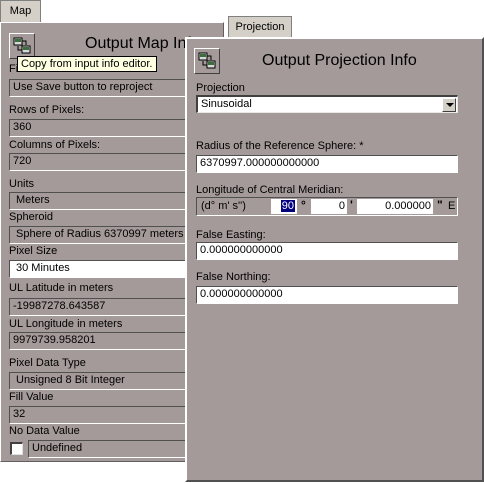 This screenshot has width=484, height=483. What do you see at coordinates (33, 251) in the screenshot?
I see `pixel-size-label: Pixel Size` at bounding box center [33, 251].